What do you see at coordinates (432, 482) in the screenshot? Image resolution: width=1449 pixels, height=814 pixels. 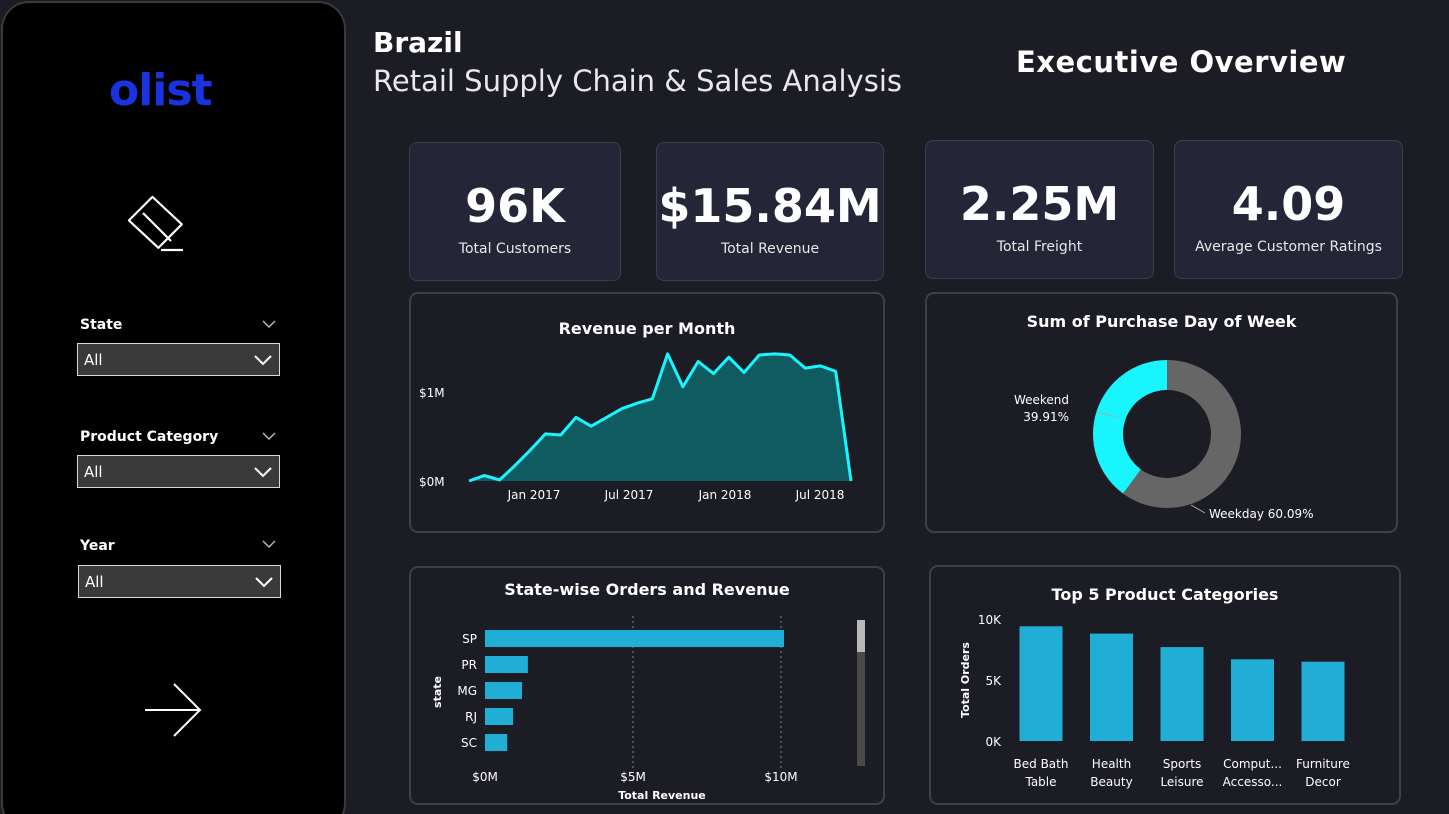 I see `y-tick-label: $0M` at bounding box center [432, 482].